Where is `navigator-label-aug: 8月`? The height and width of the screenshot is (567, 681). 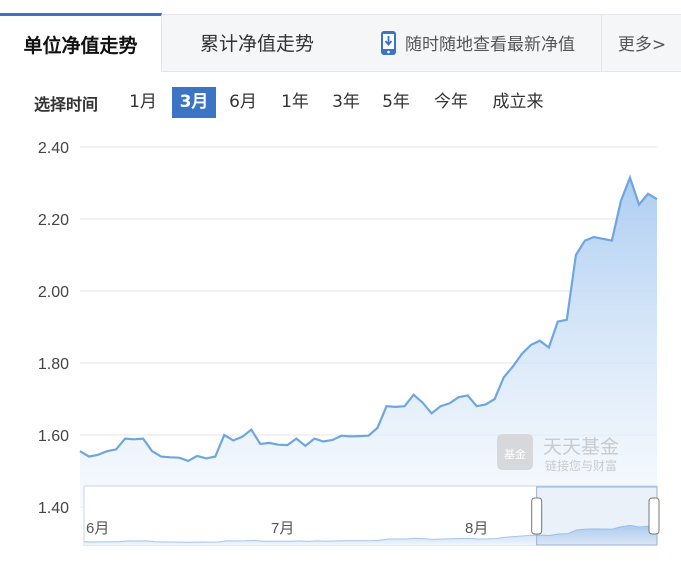 navigator-label-aug: 8月 is located at coordinates (476, 528).